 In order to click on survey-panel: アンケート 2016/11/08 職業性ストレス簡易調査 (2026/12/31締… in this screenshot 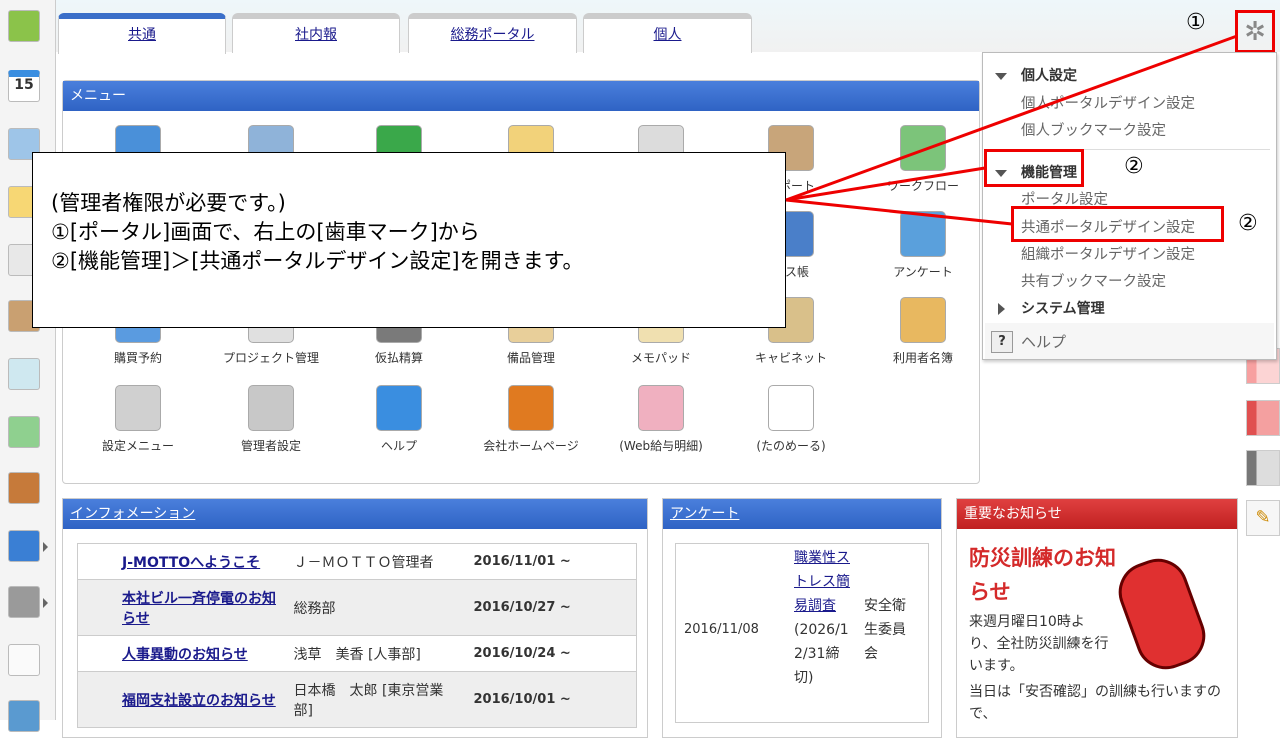, I will do `click(802, 618)`.